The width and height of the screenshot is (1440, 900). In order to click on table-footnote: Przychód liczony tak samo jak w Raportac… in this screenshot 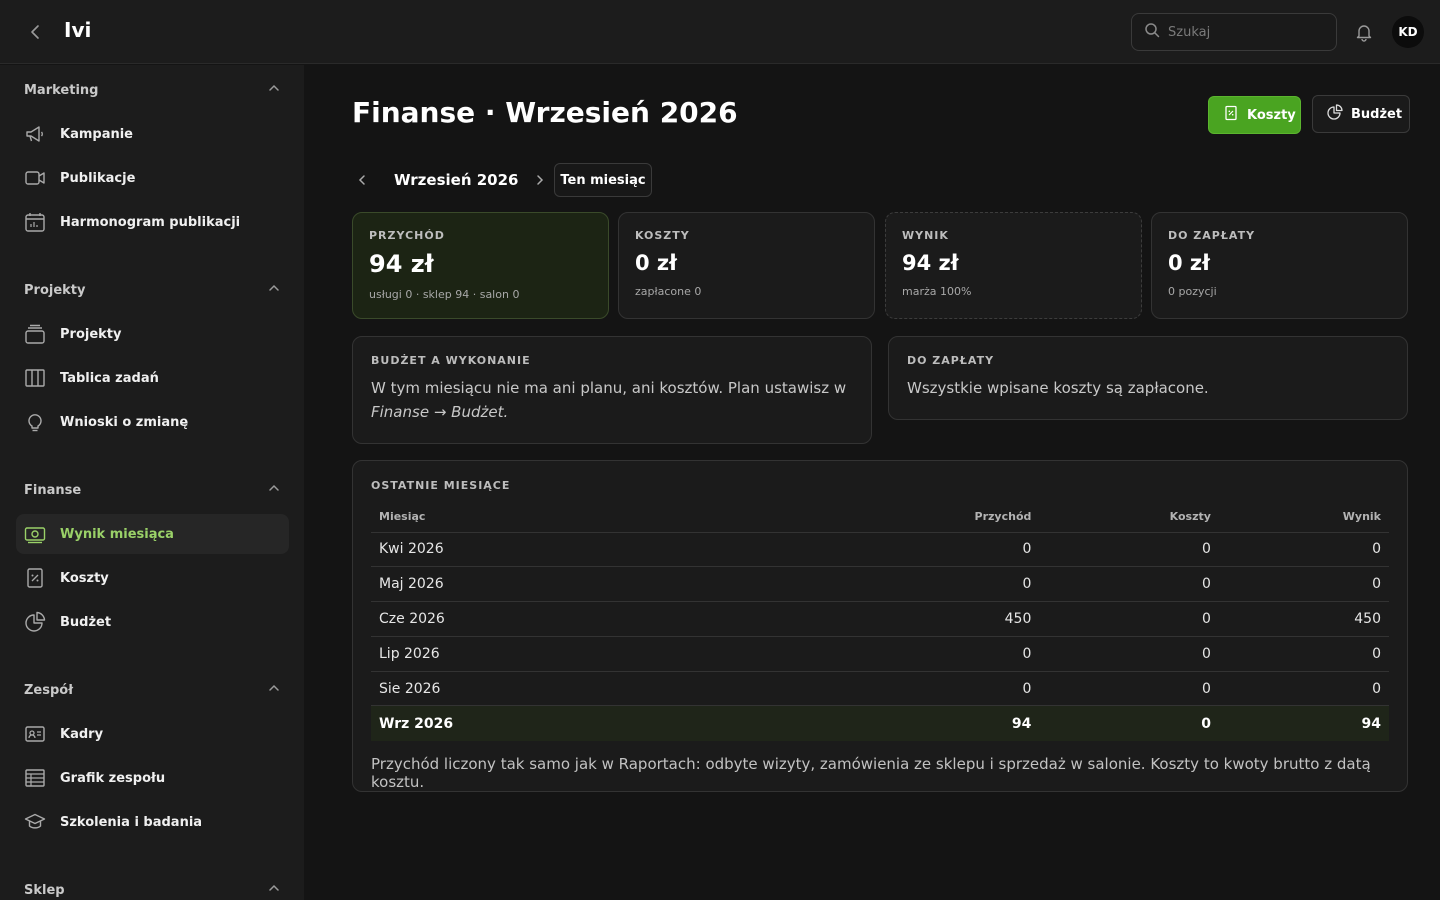, I will do `click(871, 772)`.